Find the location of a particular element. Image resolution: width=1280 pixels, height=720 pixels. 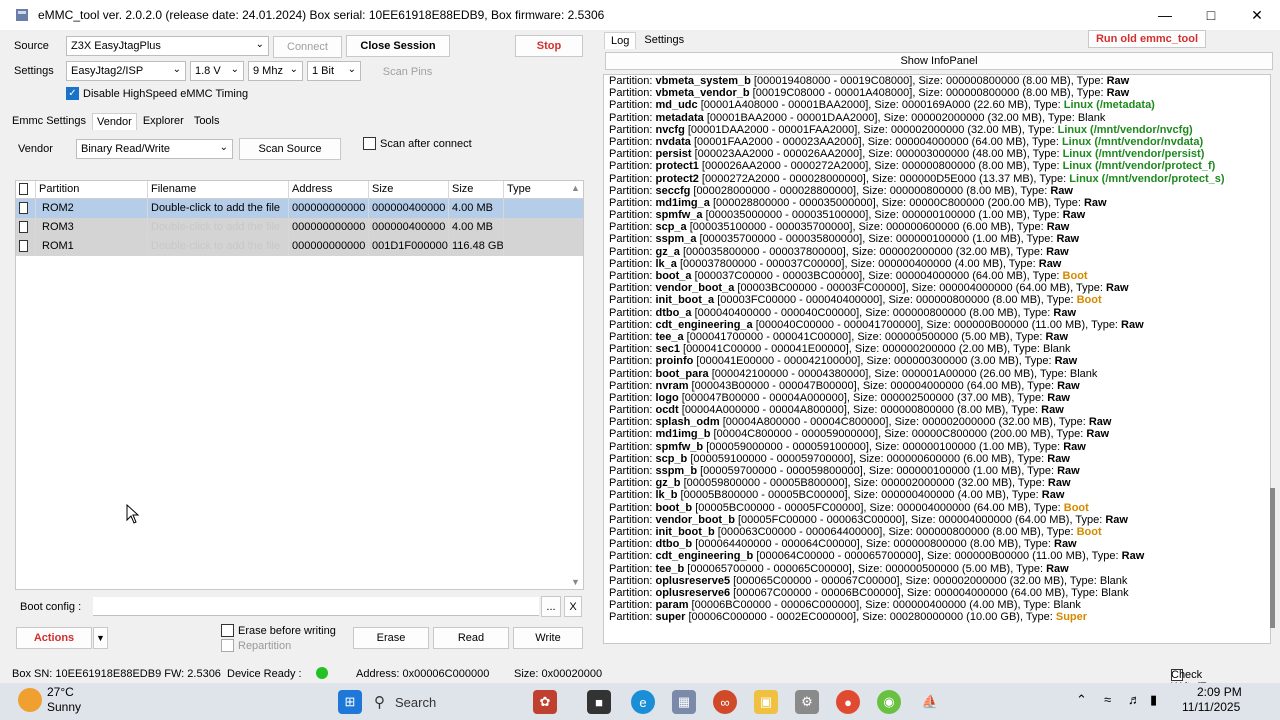

clock-value: 9 Mhz is located at coordinates (268, 71).